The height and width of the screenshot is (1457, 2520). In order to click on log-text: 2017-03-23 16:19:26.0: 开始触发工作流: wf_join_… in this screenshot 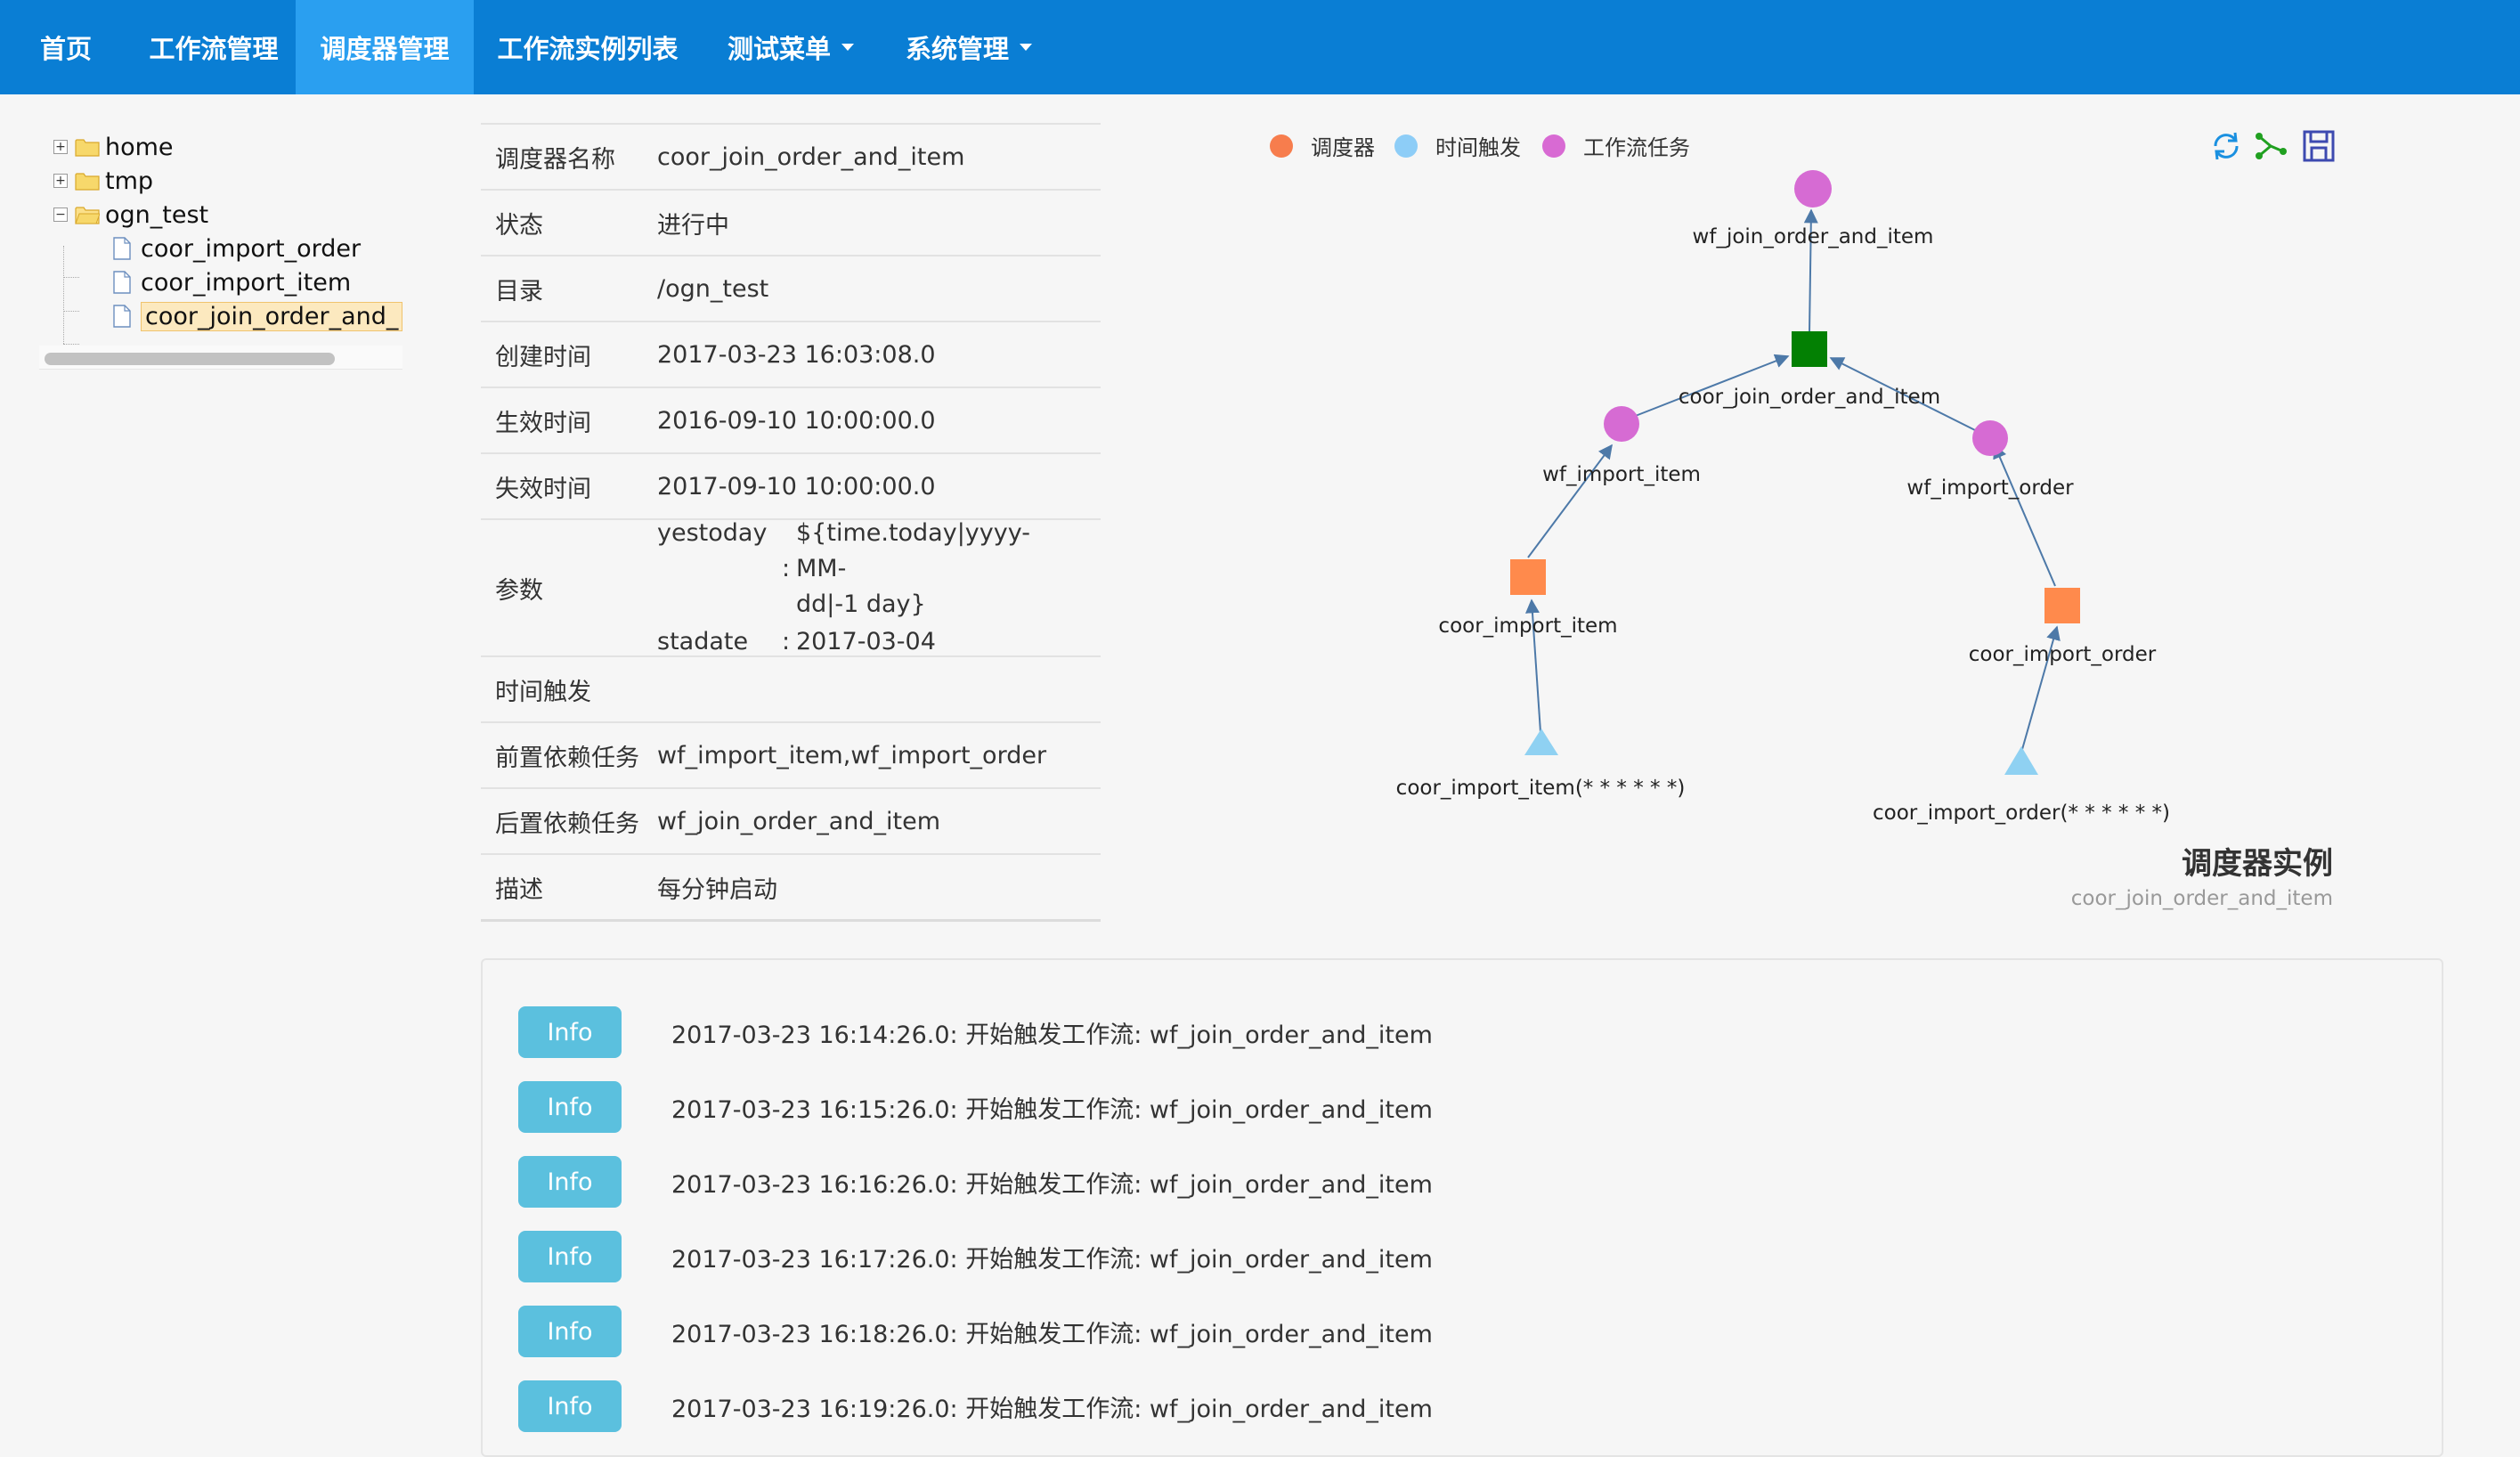, I will do `click(1052, 1409)`.